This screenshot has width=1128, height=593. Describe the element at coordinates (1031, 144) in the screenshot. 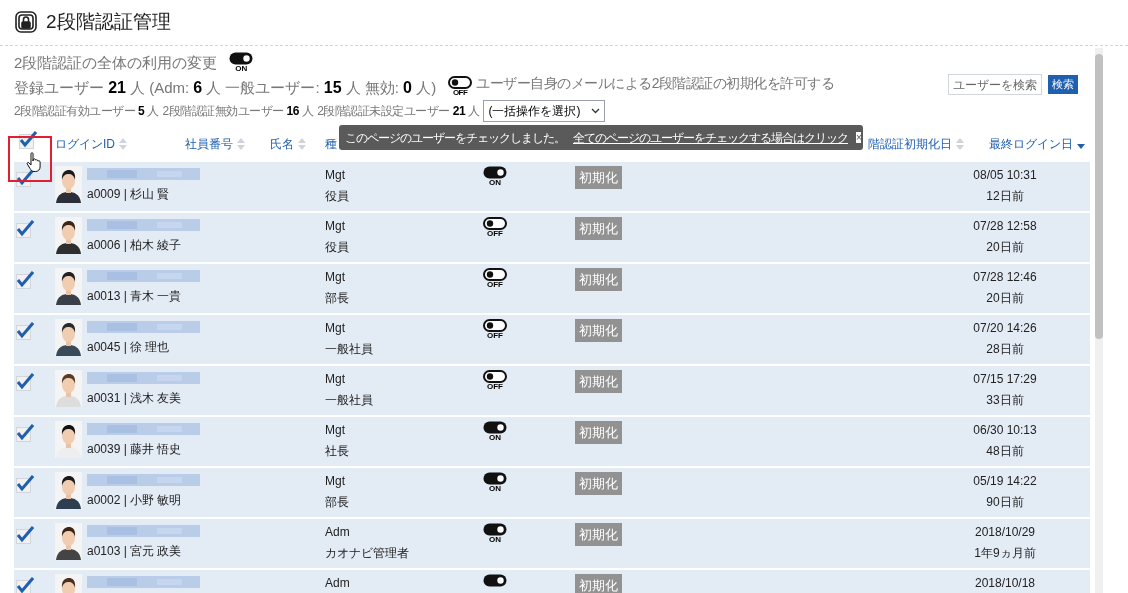

I see `column-header-link: 最終ログイン日` at that location.